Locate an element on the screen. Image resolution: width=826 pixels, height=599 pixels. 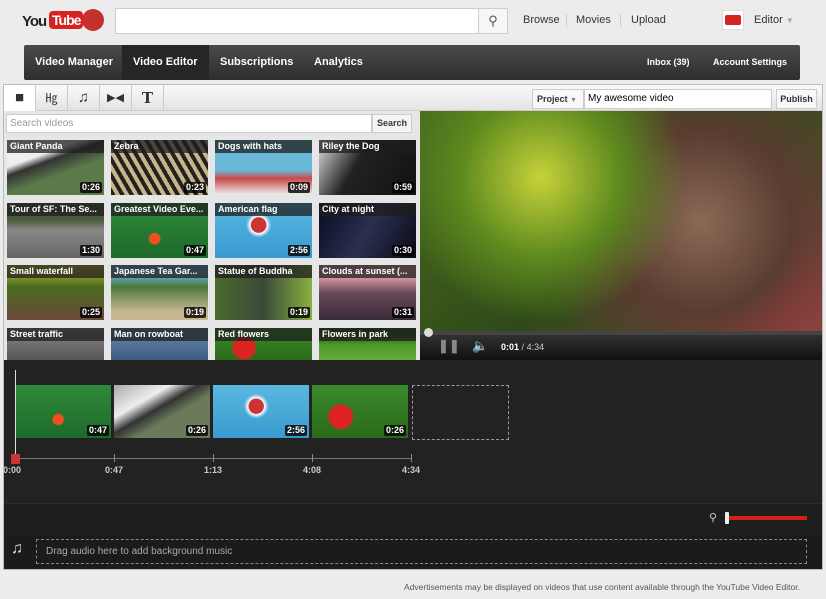
video-thumbnail: Red flowers is located at coordinates (263, 344).